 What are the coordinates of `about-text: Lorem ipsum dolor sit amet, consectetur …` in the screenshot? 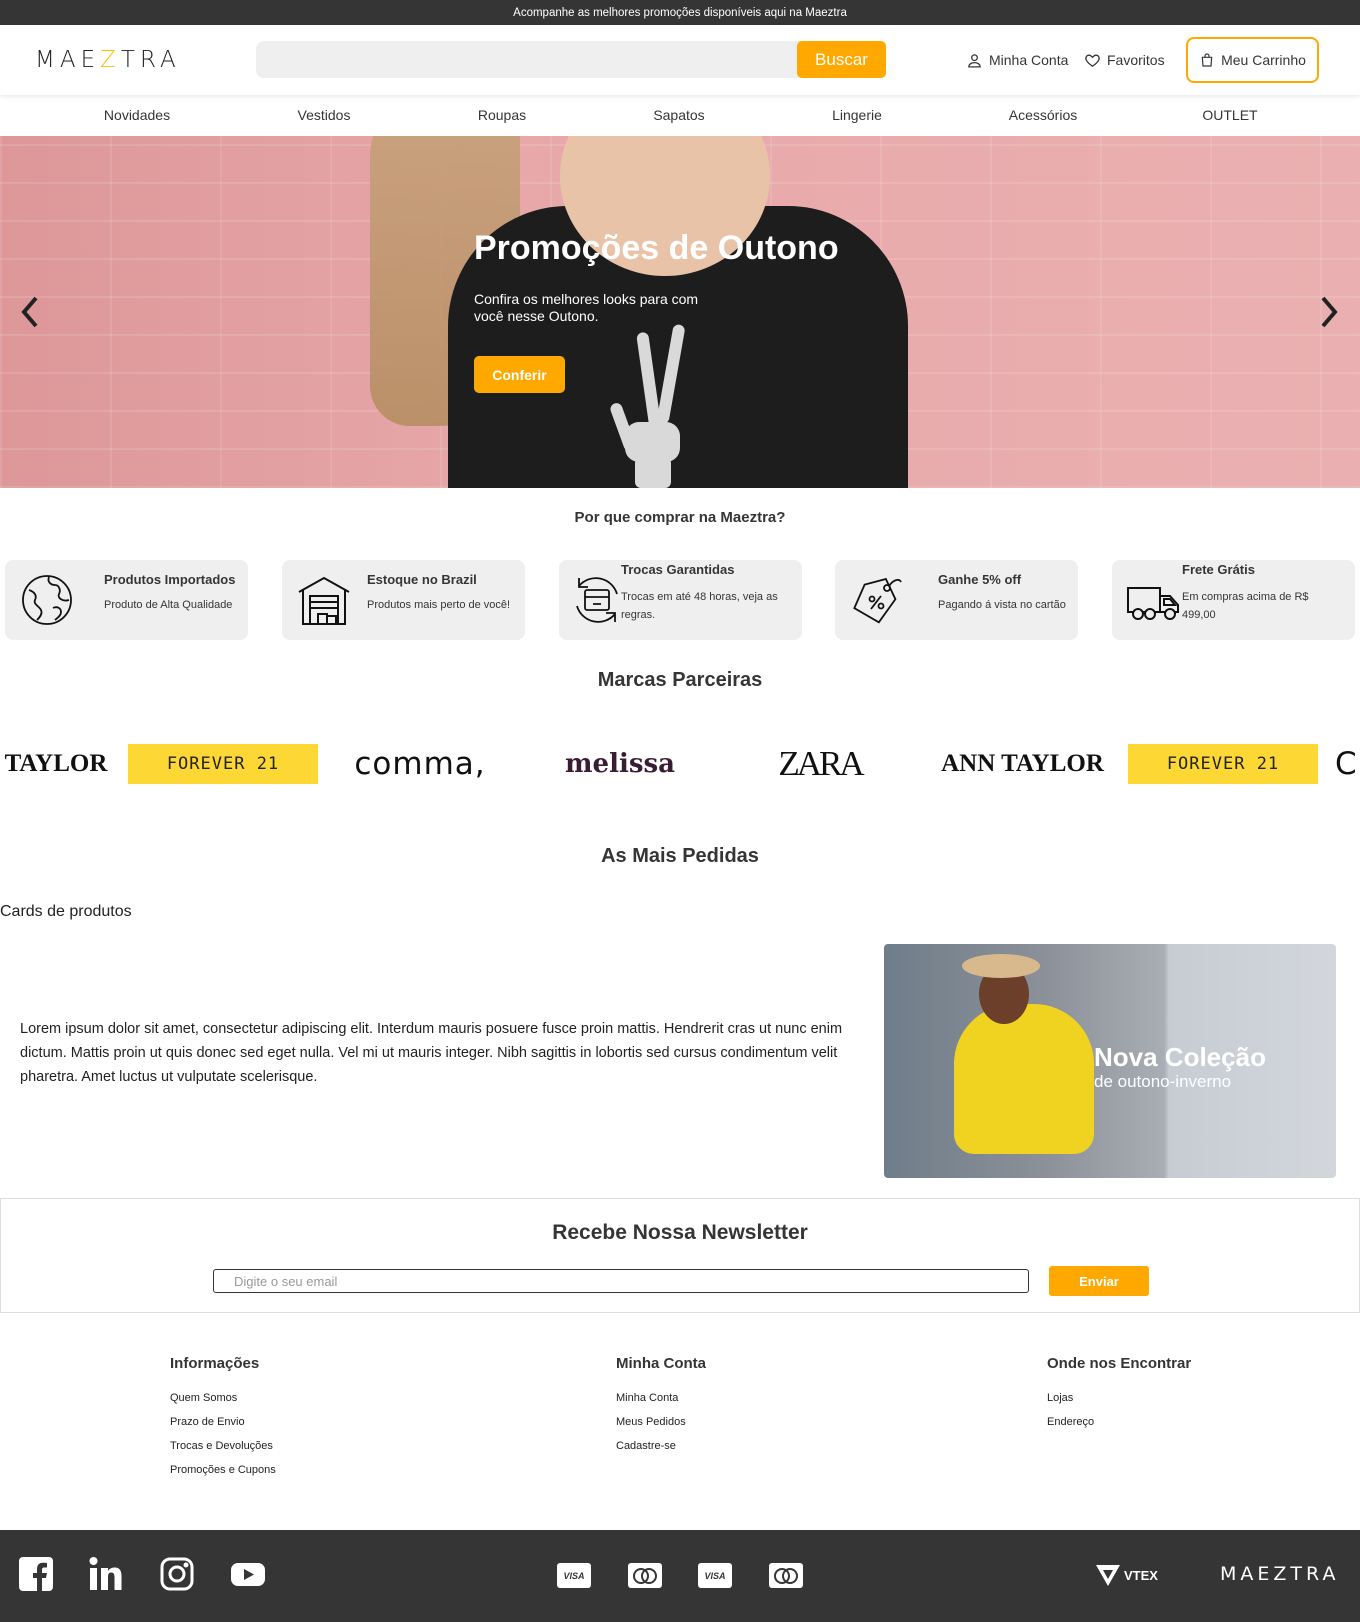 It's located at (431, 1053).